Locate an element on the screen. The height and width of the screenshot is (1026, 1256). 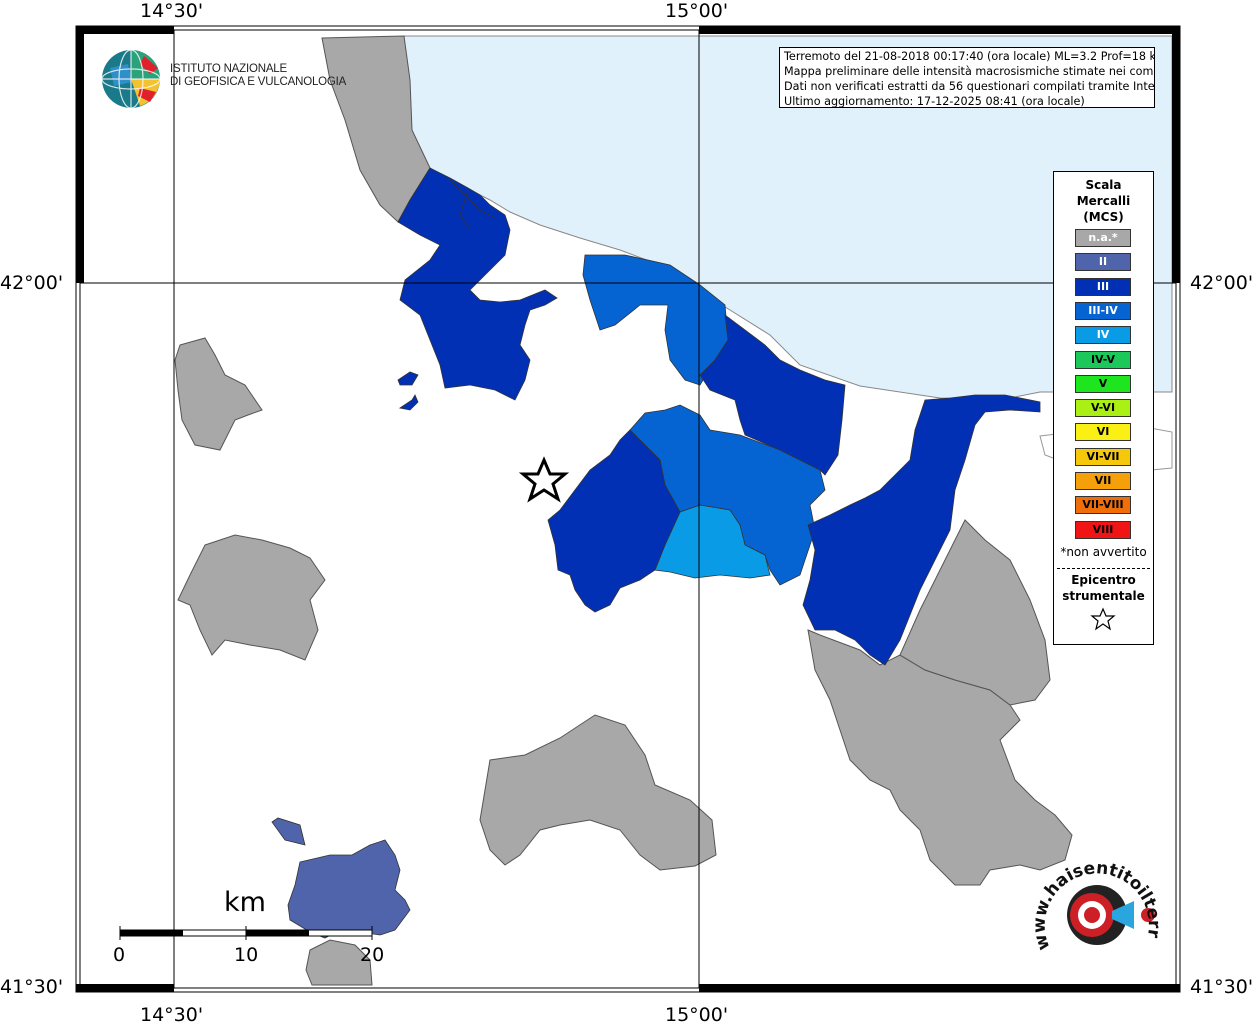
lon-label-top-2: 15°00' is located at coordinates (697, 11).